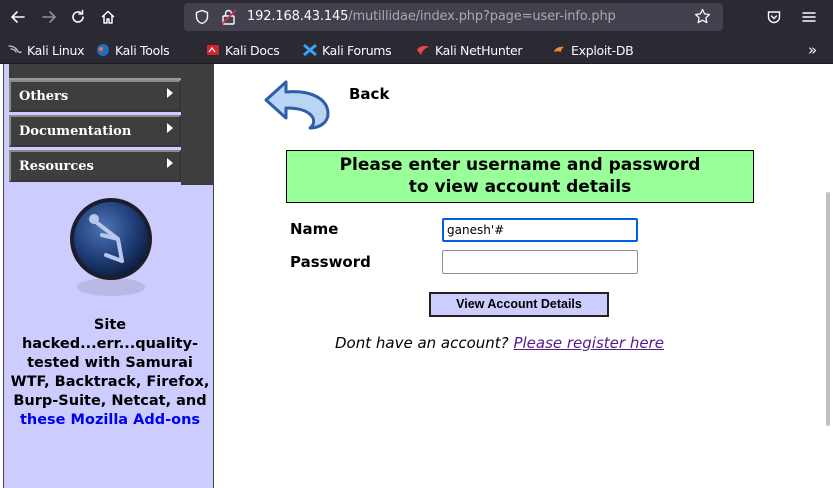 Image resolution: width=833 pixels, height=488 pixels. Describe the element at coordinates (110, 420) in the screenshot. I see `mozilla-addons-link: these Mozilla Add-ons` at that location.